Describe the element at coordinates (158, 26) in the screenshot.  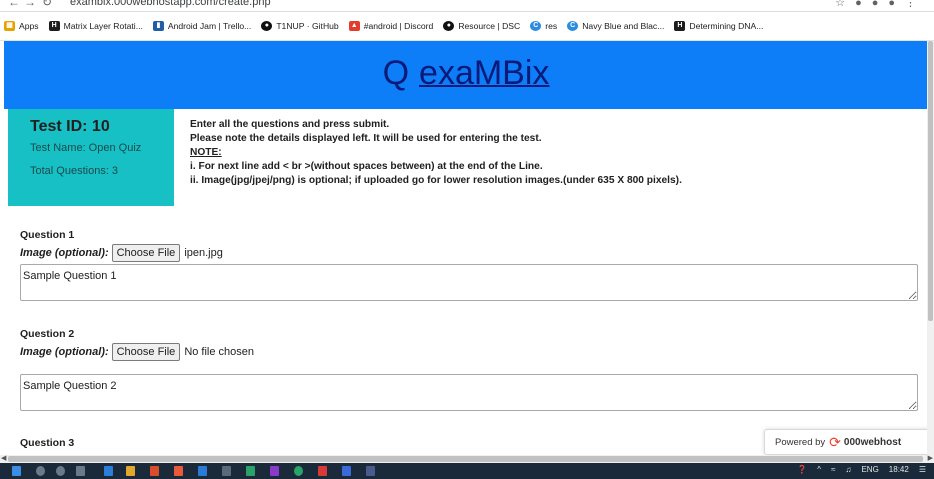
I see `trello-icon: ▮` at that location.